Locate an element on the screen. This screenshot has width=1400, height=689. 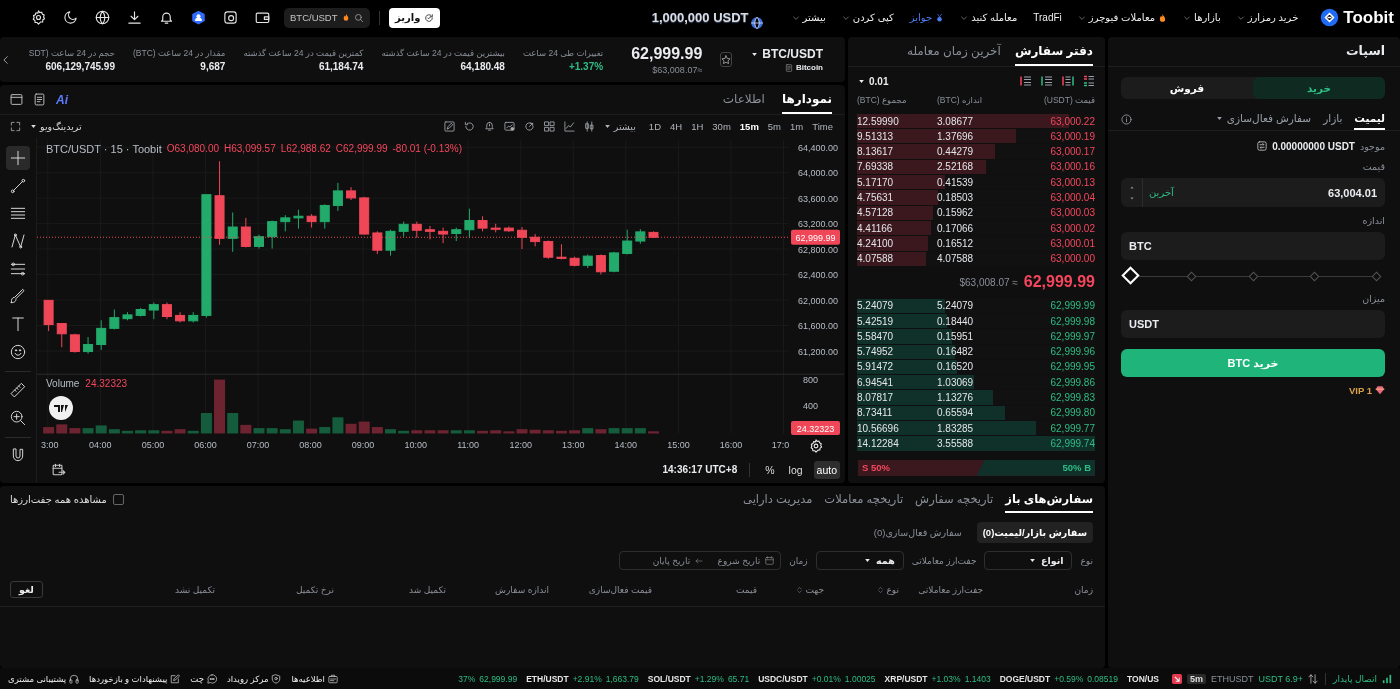
scale-mode-button: log is located at coordinates (795, 469).